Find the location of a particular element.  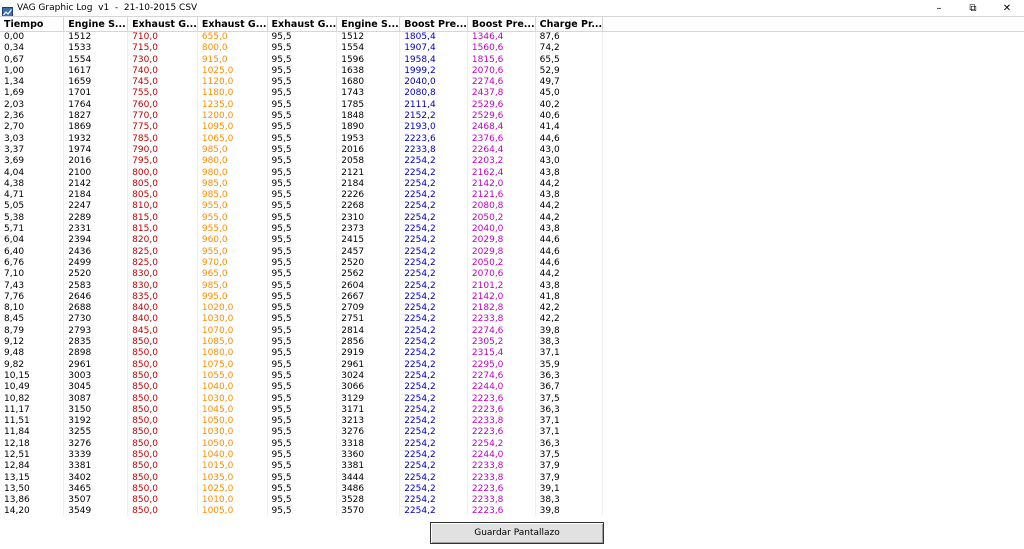

table-cell: 2274,6 is located at coordinates (501, 331).